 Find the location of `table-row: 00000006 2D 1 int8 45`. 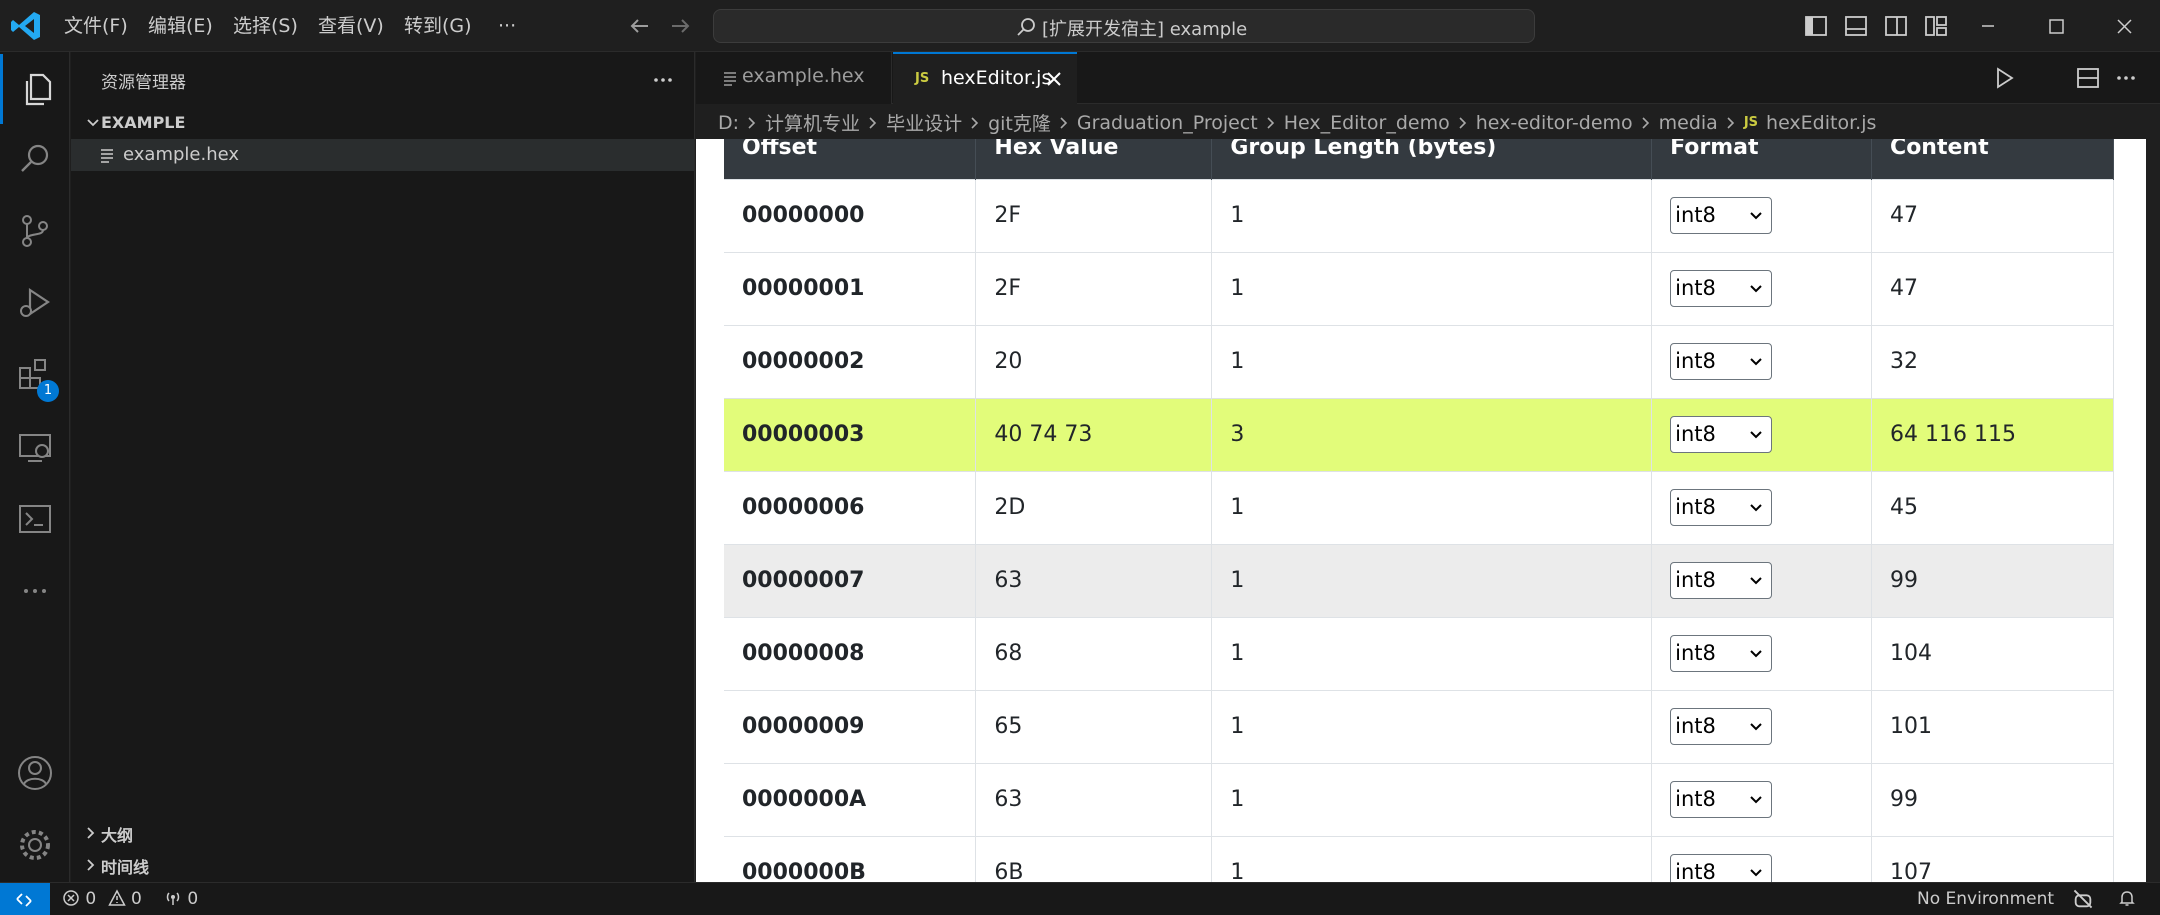

table-row: 00000006 2D 1 int8 45 is located at coordinates (1419, 507).